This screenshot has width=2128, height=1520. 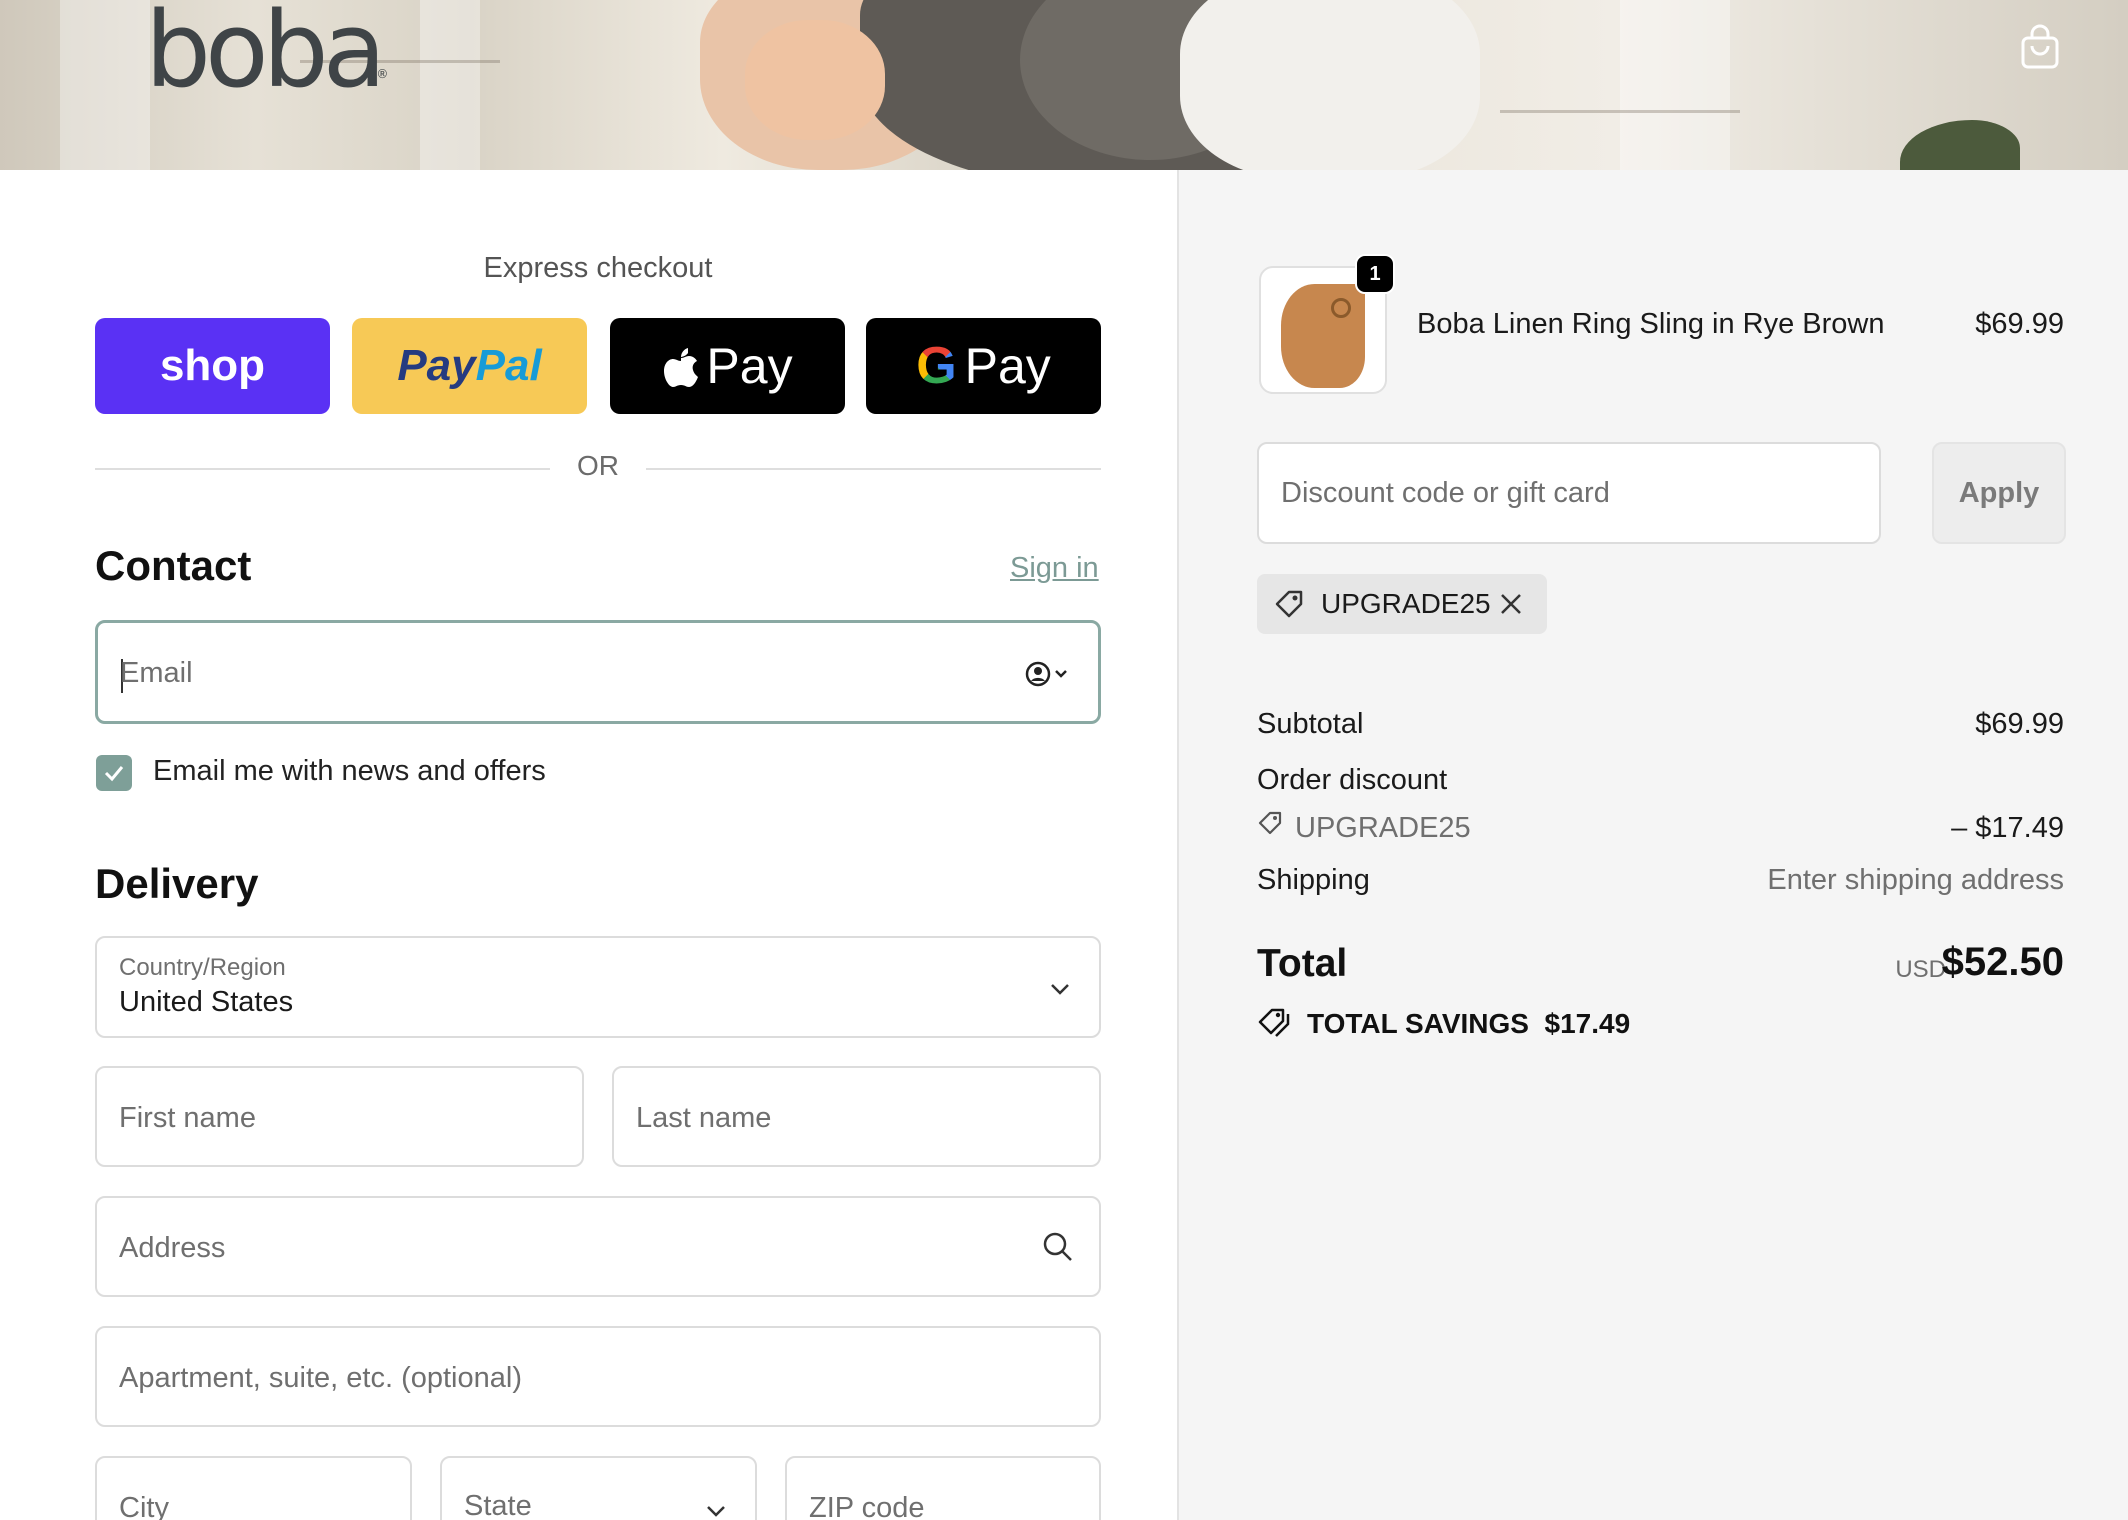 I want to click on apply-discount-button: Apply, so click(x=1999, y=493).